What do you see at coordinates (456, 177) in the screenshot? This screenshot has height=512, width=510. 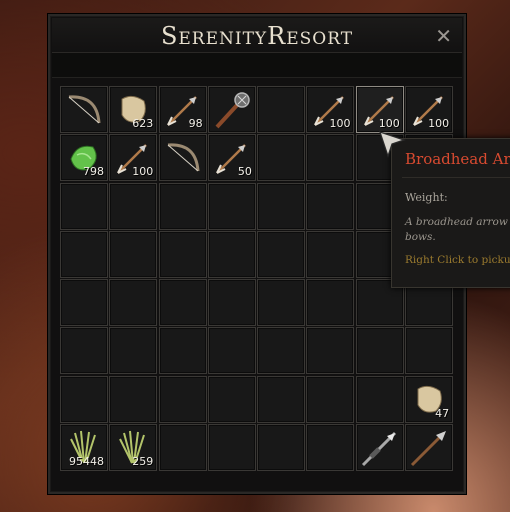 I see `tooltip-divider` at bounding box center [456, 177].